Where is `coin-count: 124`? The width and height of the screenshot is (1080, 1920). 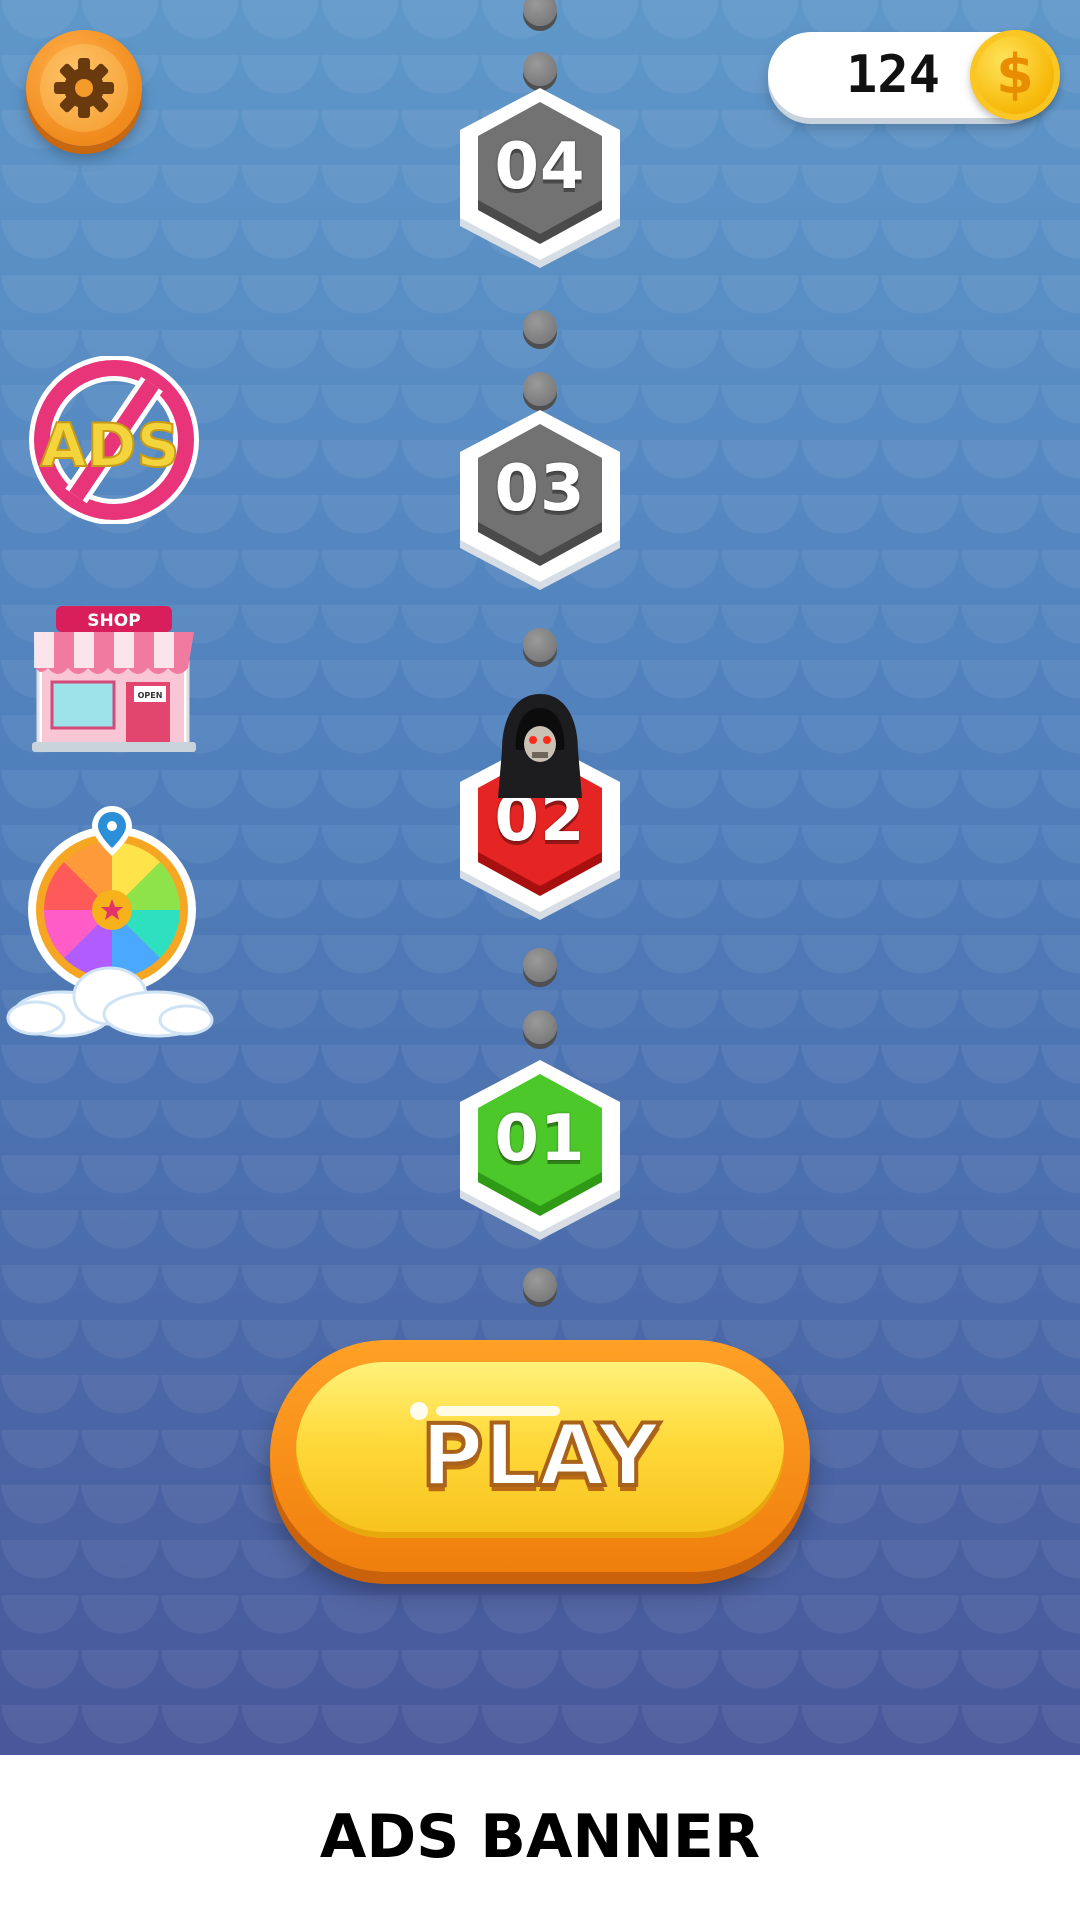 coin-count: 124 is located at coordinates (893, 75).